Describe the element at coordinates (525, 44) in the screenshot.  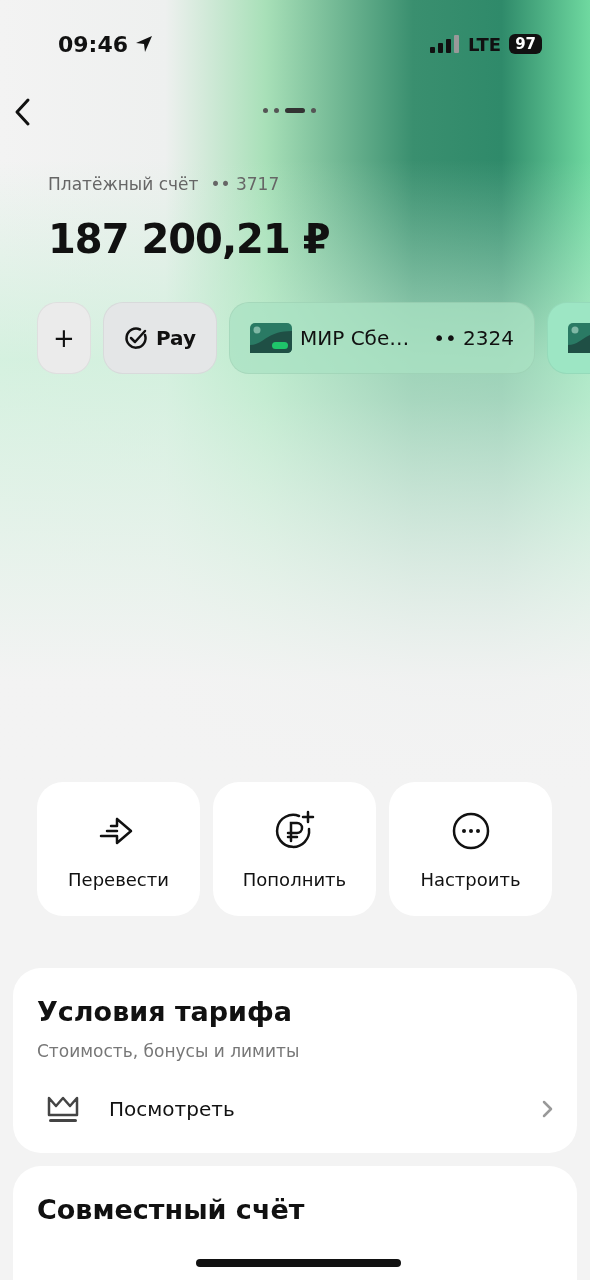
I see `battery-indicator: 97` at that location.